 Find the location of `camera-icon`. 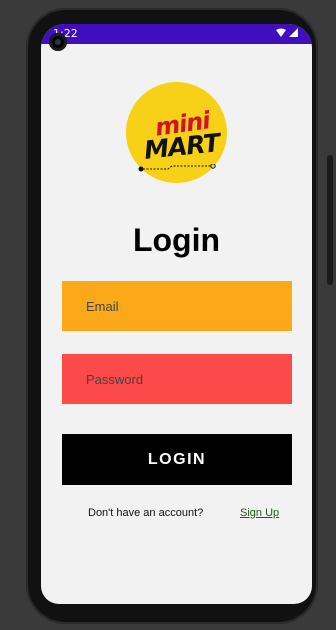

camera-icon is located at coordinates (58, 42).